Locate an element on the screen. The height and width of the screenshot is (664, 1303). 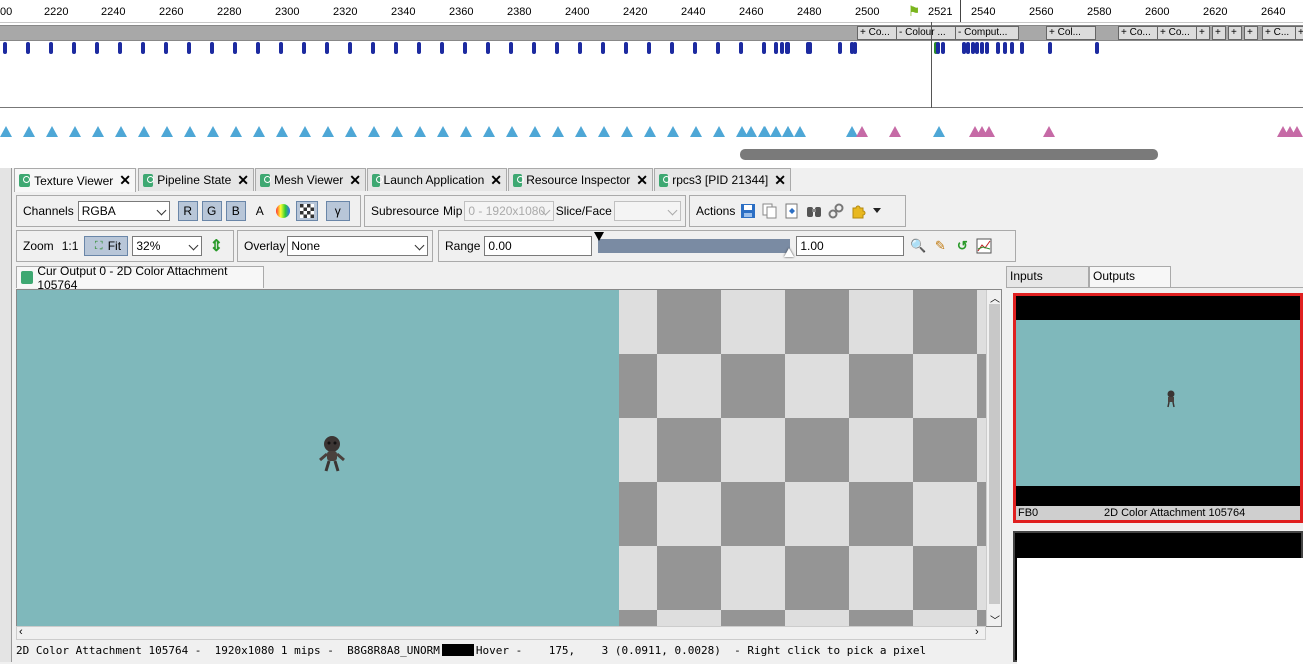
overlay-select: None is located at coordinates (357, 246).